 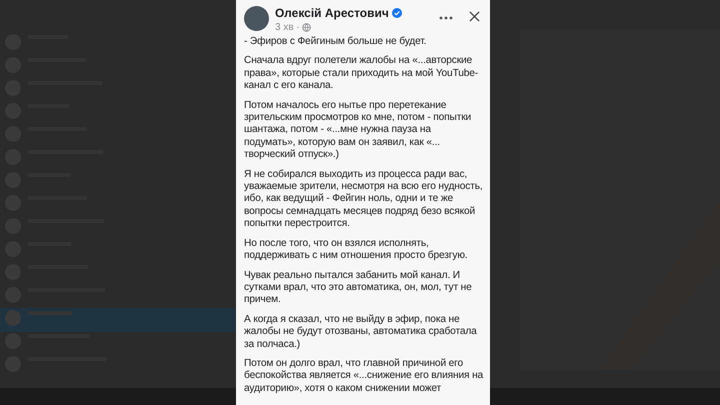 What do you see at coordinates (358, 131) in the screenshot?
I see `post-paragraph: Потом началось его нытье про перетекание зрительским просмотров ко мне, потом - попытки шантажа, потом - «...мне нужна пауза на подумать», которую вам он заявил, как «... творческий отпуск».)` at bounding box center [358, 131].